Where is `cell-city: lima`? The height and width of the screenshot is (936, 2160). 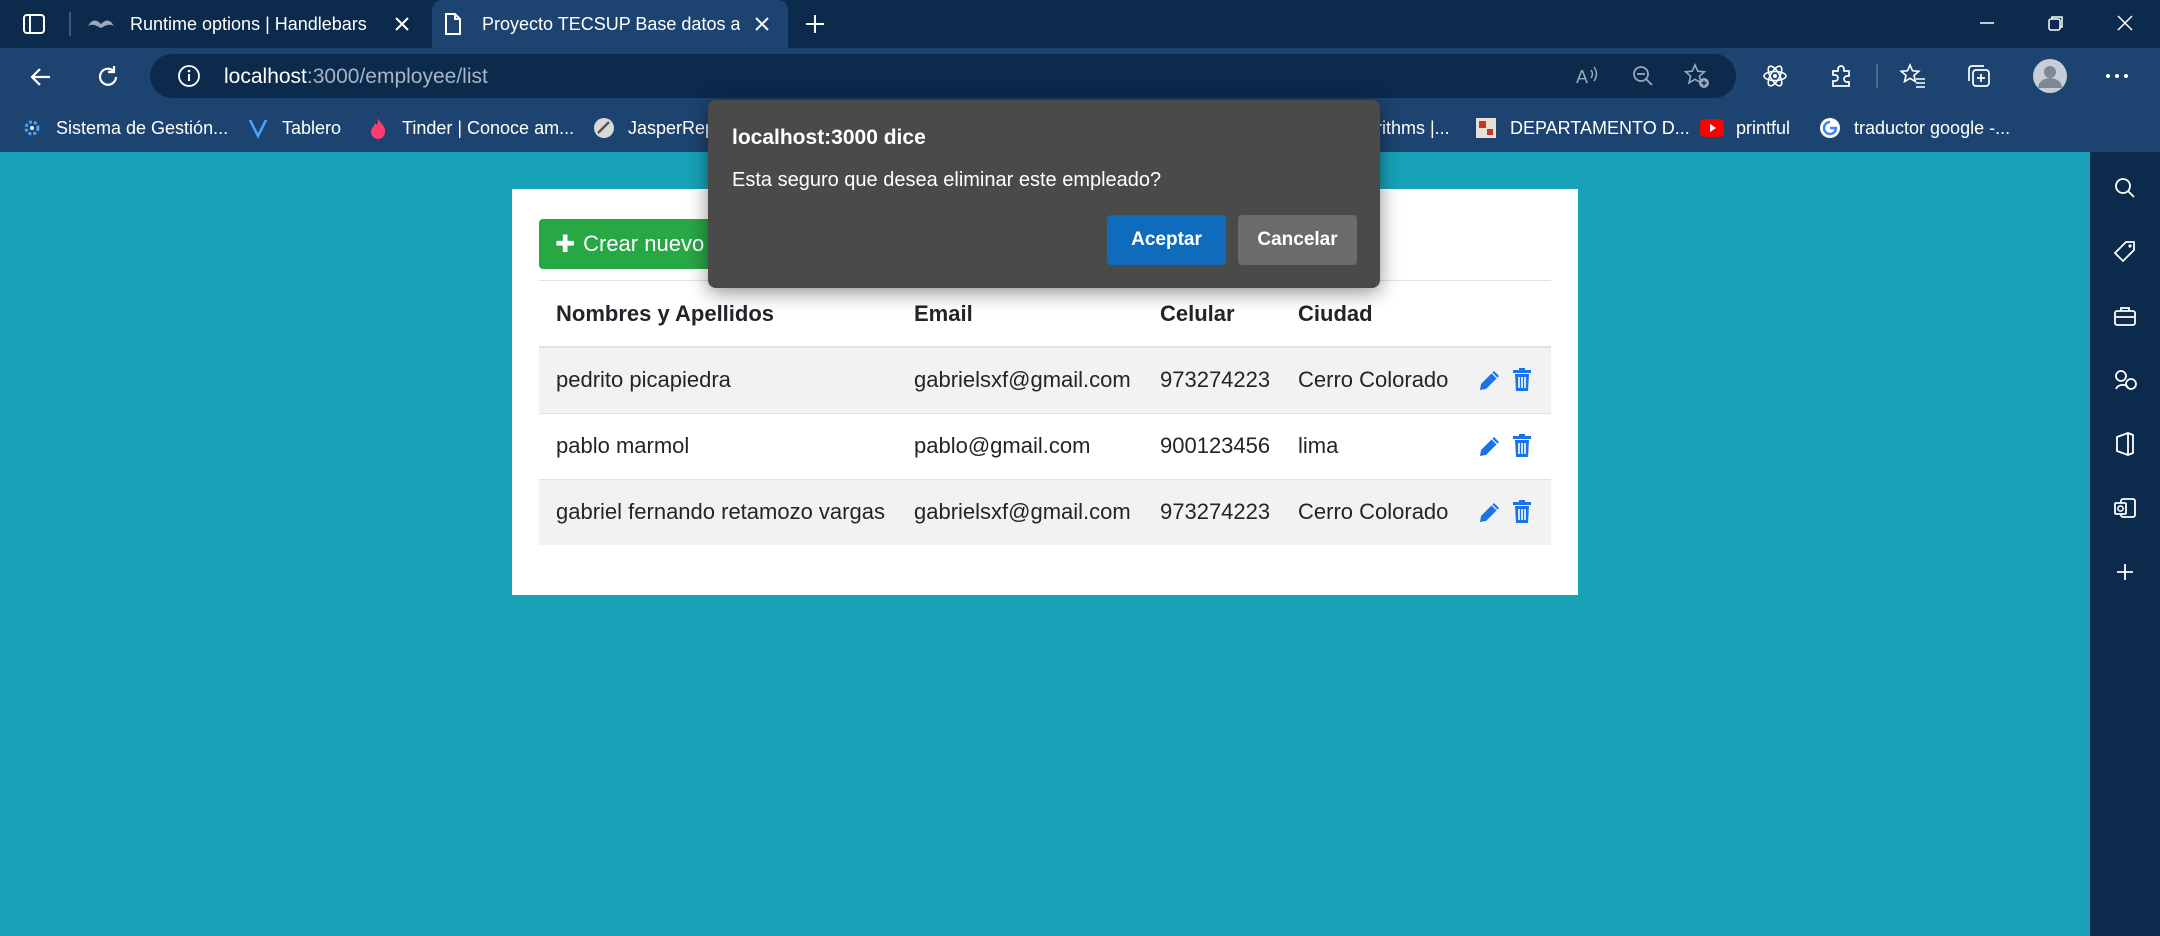 cell-city: lima is located at coordinates (1370, 445).